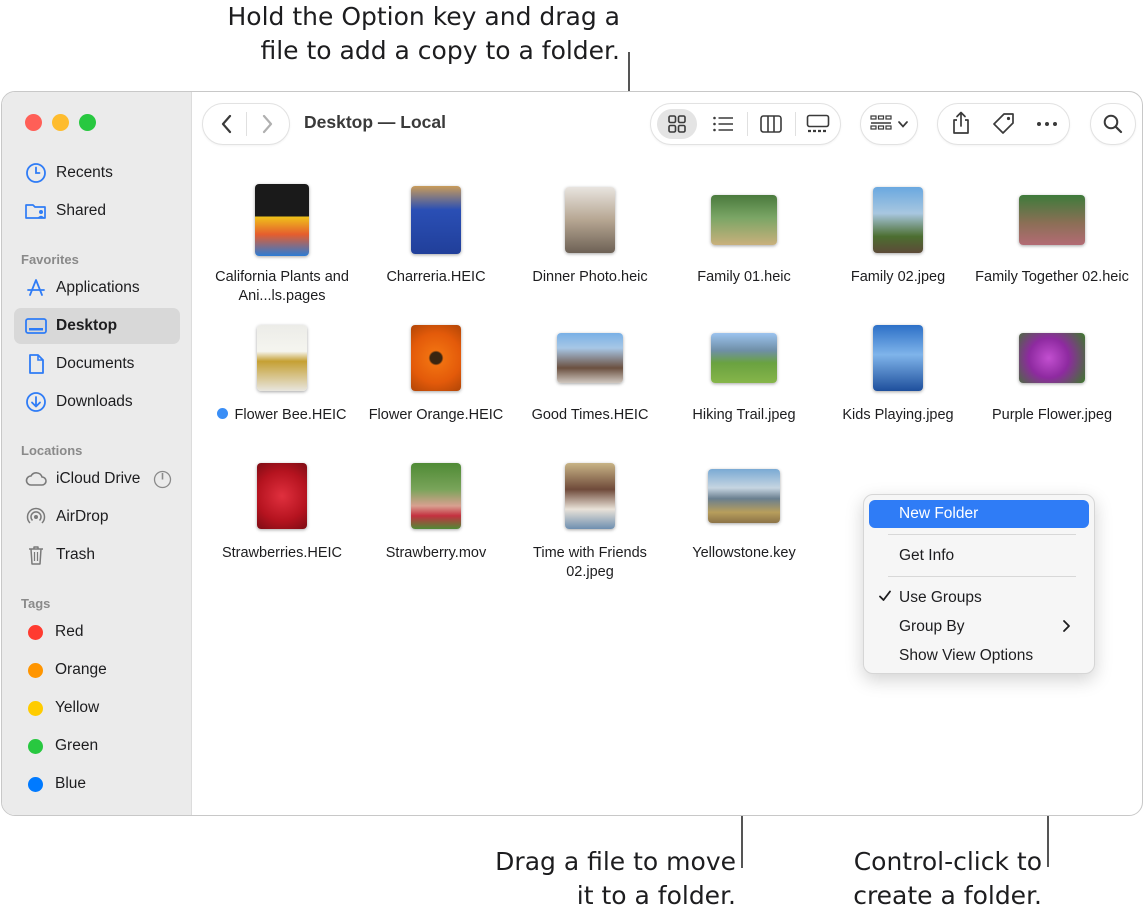  What do you see at coordinates (87, 122) in the screenshot?
I see `zoom-window-button` at bounding box center [87, 122].